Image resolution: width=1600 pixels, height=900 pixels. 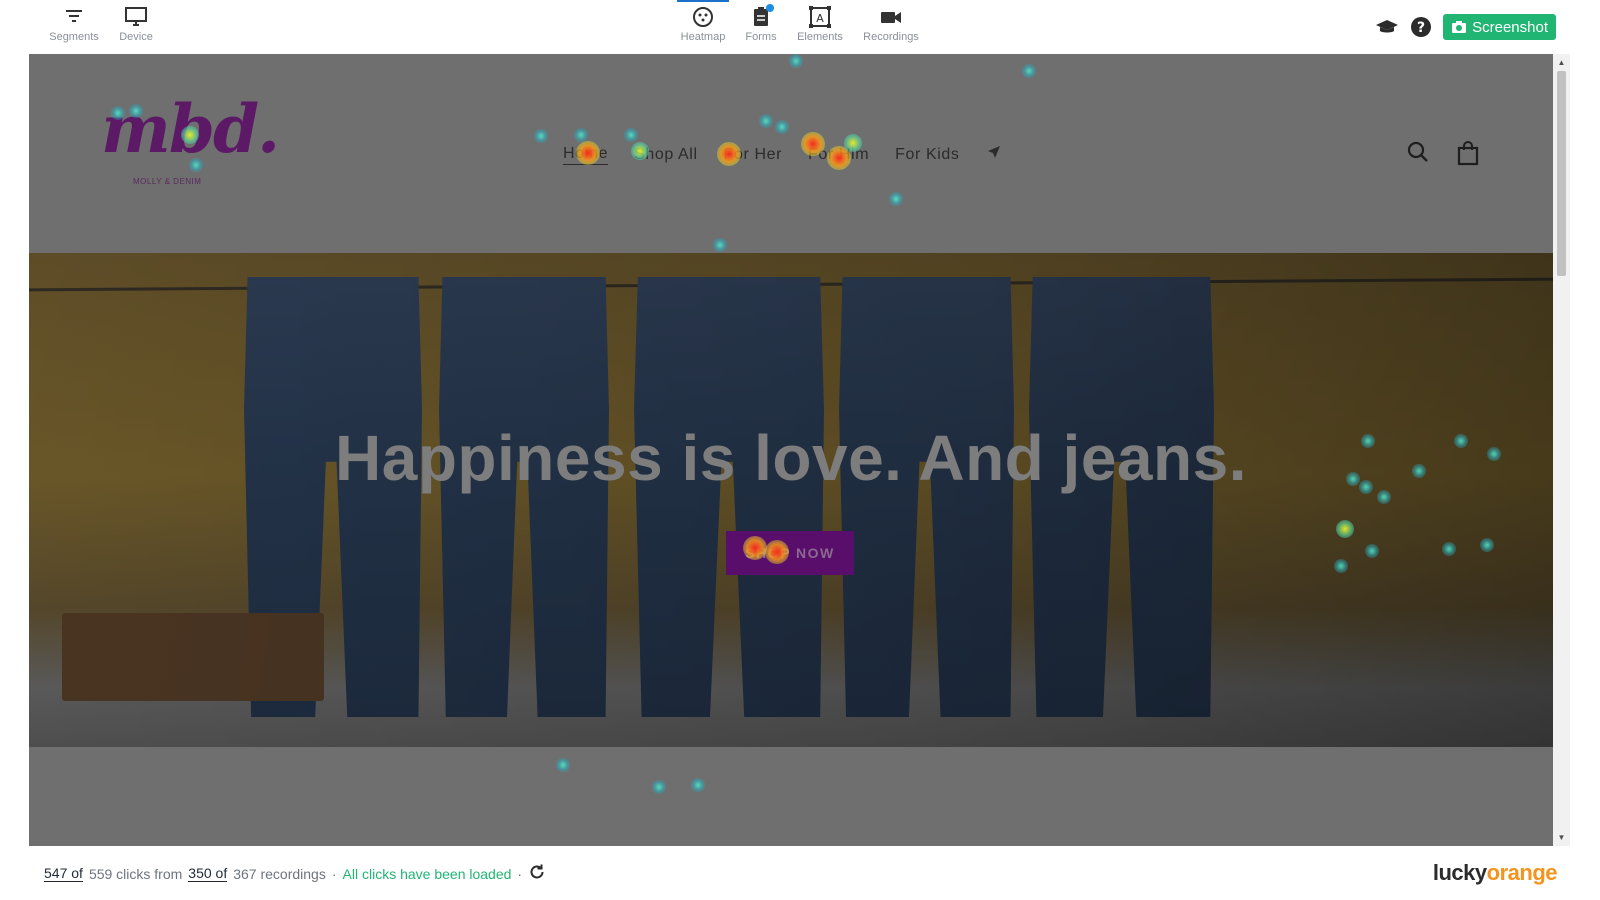 What do you see at coordinates (994, 154) in the screenshot?
I see `airplane-icon` at bounding box center [994, 154].